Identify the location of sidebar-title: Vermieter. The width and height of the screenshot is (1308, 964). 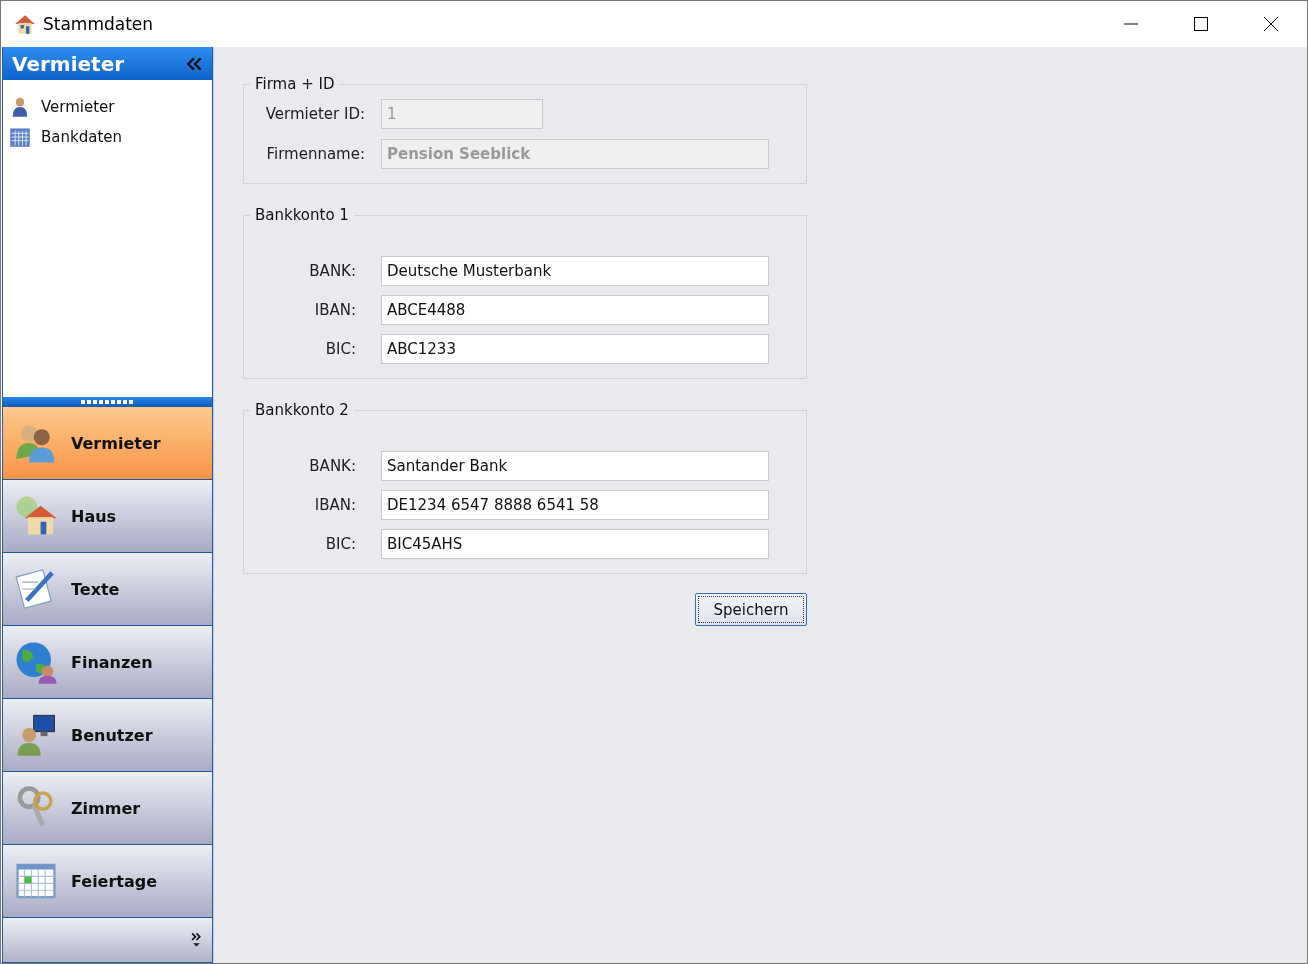
(68, 63).